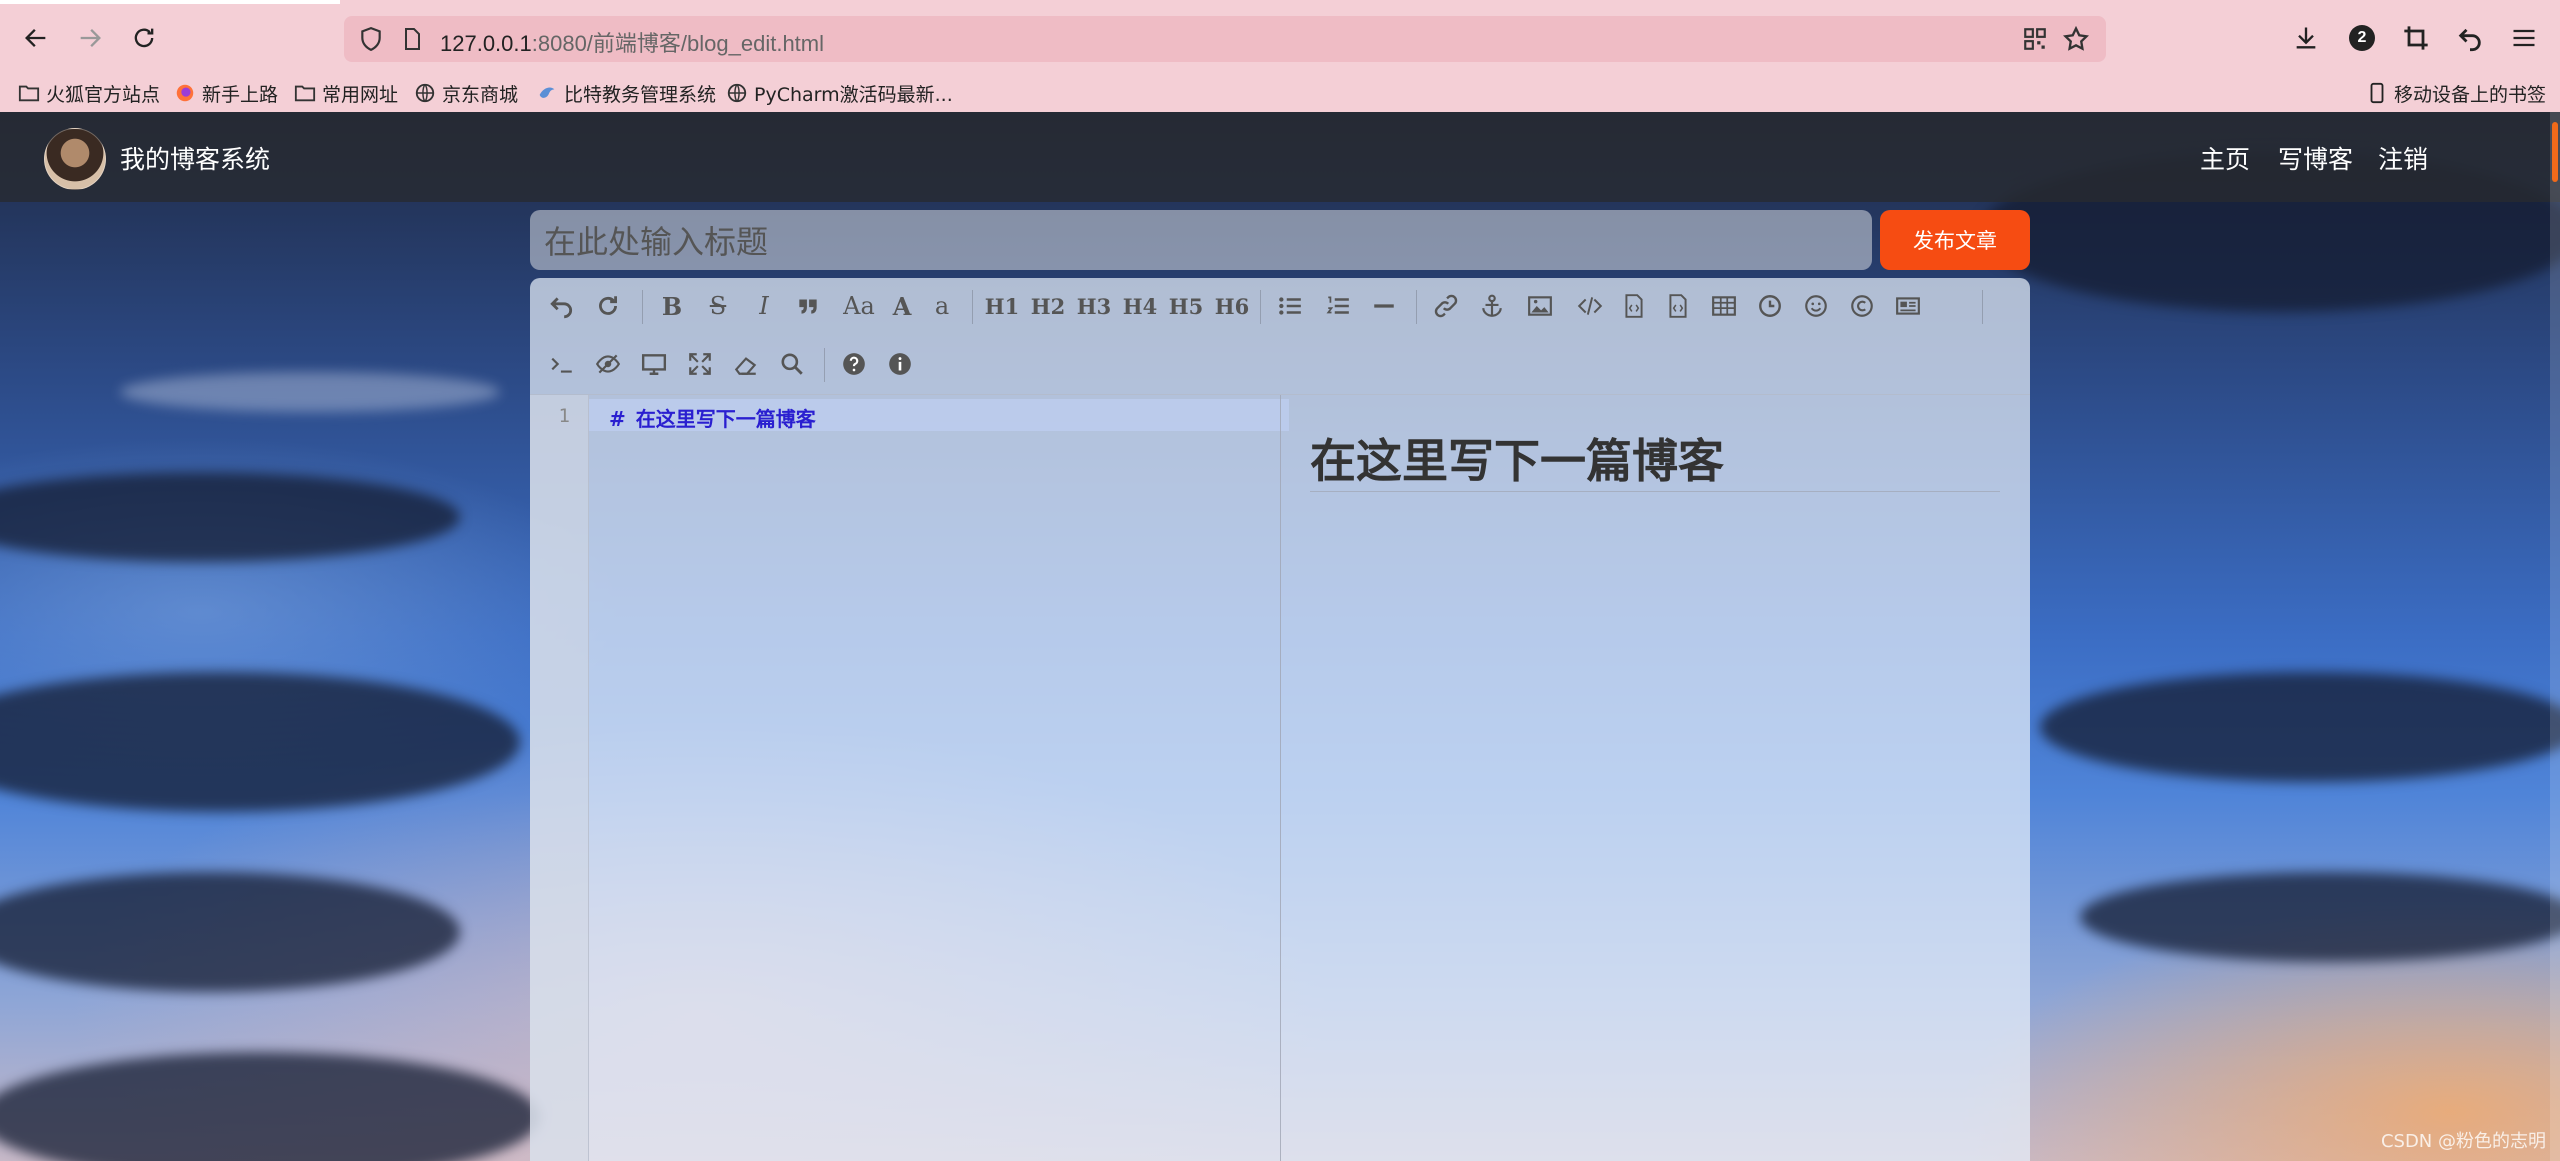 The image size is (2560, 1161). Describe the element at coordinates (1048, 306) in the screenshot. I see `heading2-tool: H2` at that location.